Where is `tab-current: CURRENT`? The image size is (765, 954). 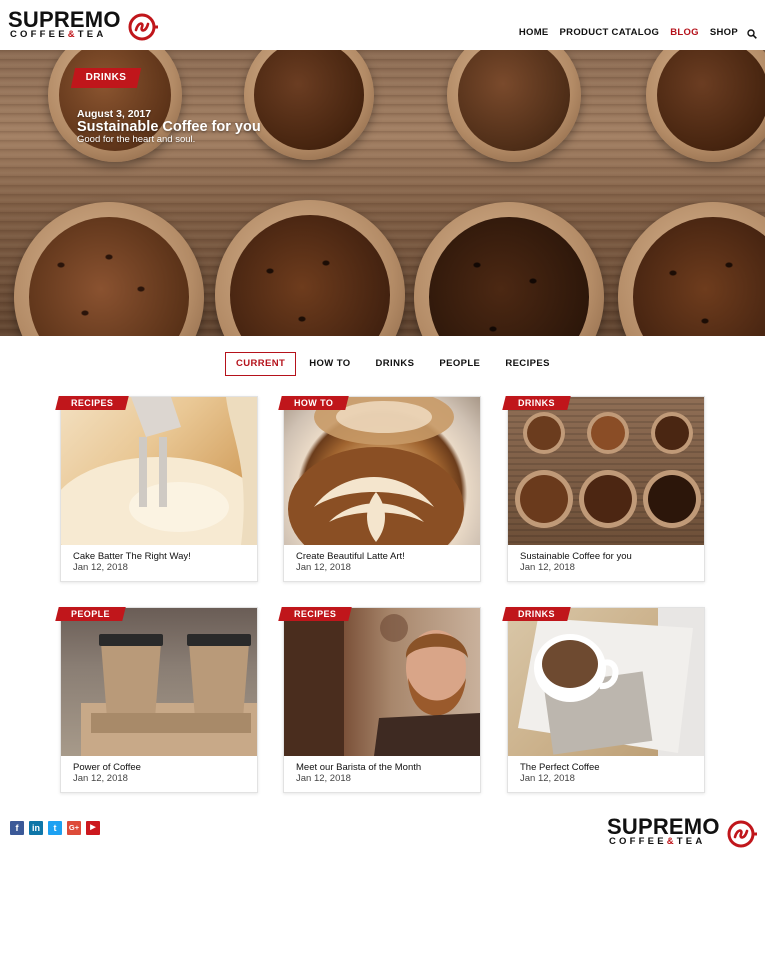 tab-current: CURRENT is located at coordinates (261, 364).